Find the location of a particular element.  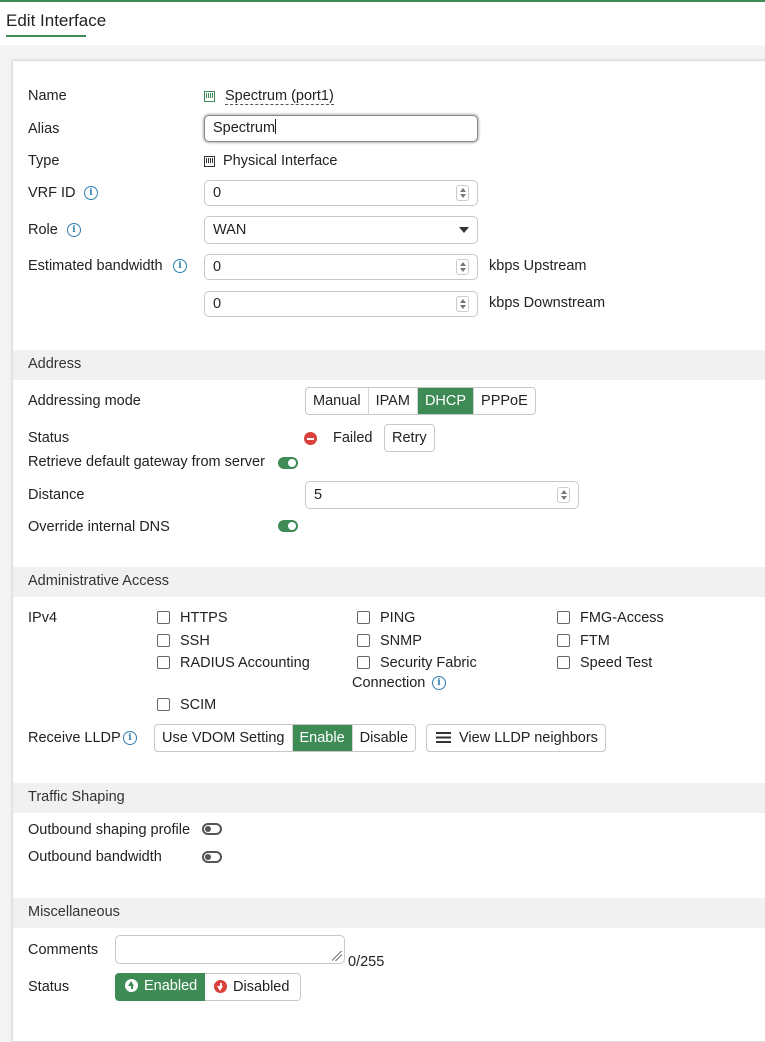

view-lldp-neighbors-button: View LLDP neighbors is located at coordinates (516, 738).